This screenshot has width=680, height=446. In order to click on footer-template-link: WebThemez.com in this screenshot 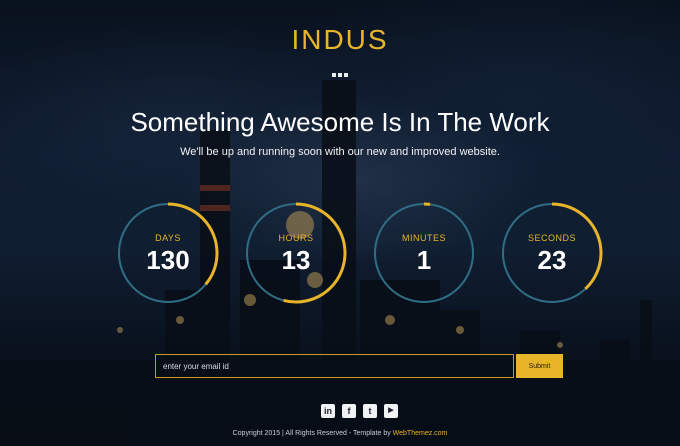, I will do `click(420, 433)`.